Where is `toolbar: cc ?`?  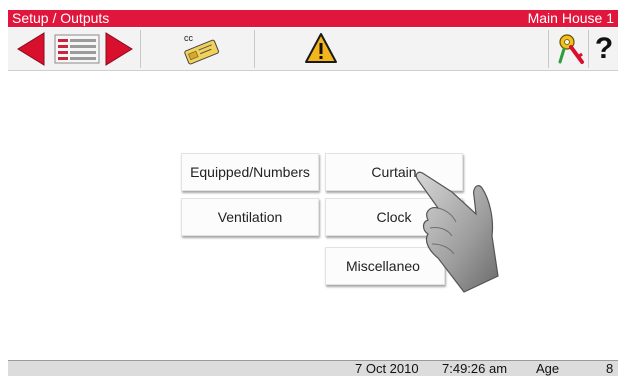 toolbar: cc ? is located at coordinates (313, 49).